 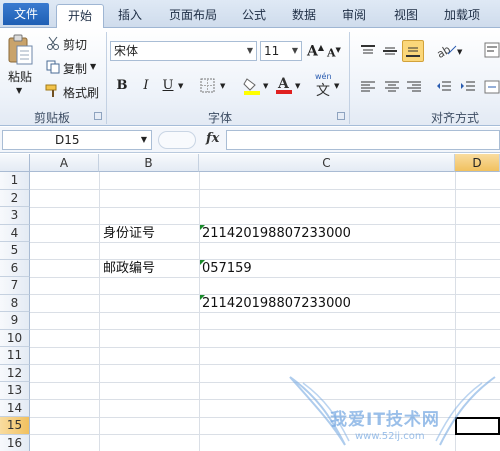 What do you see at coordinates (368, 52) in the screenshot?
I see `top-align-icon` at bounding box center [368, 52].